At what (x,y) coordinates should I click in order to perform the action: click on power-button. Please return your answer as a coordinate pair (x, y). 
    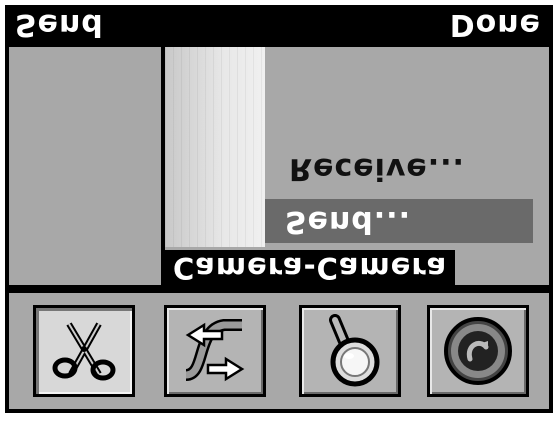
    Looking at the image, I should click on (478, 351).